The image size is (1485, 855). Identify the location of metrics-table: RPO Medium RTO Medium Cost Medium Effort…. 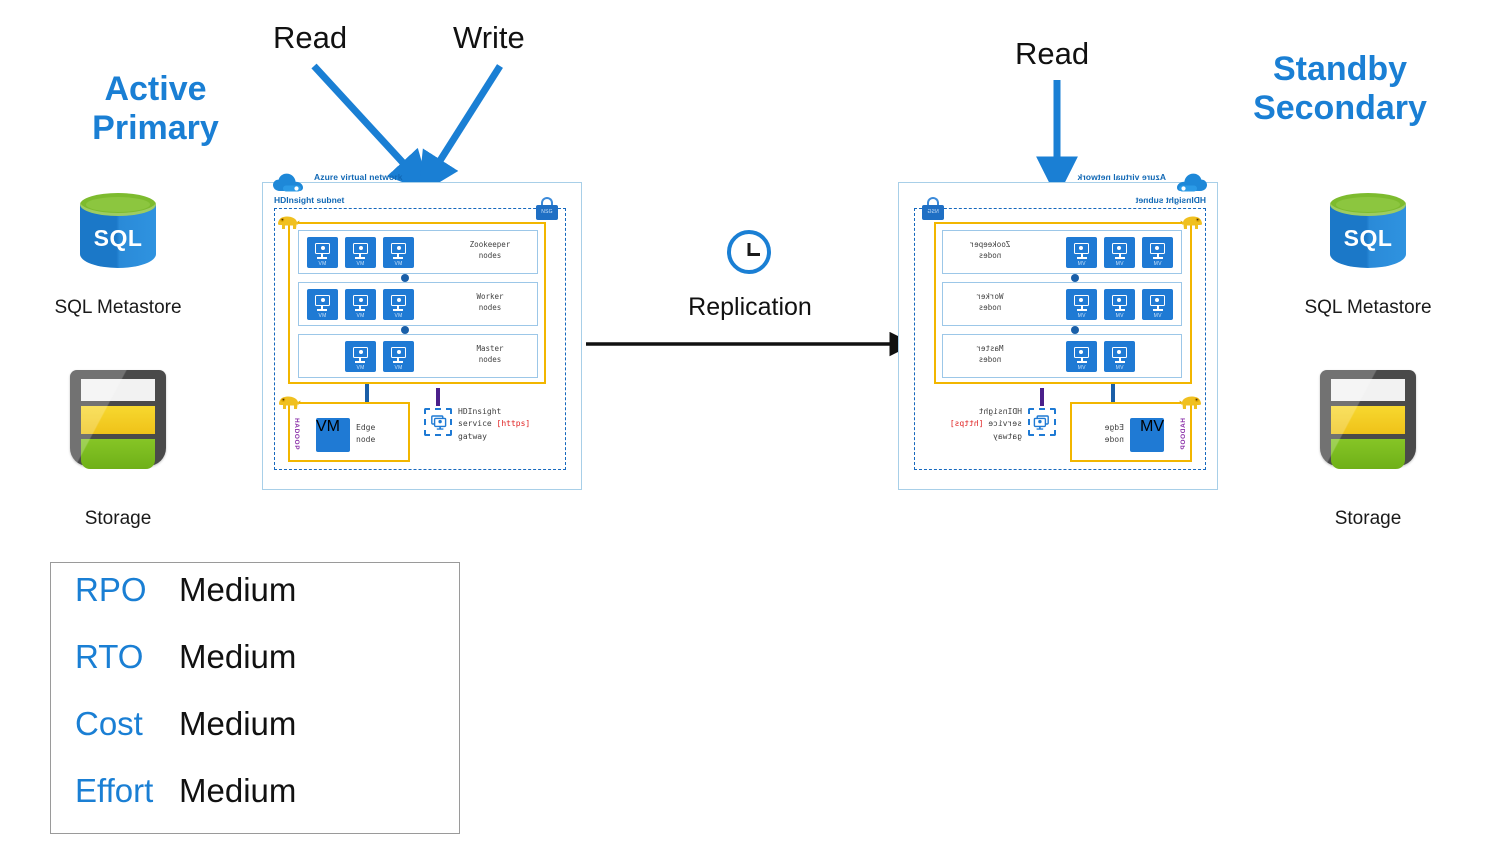
(255, 698).